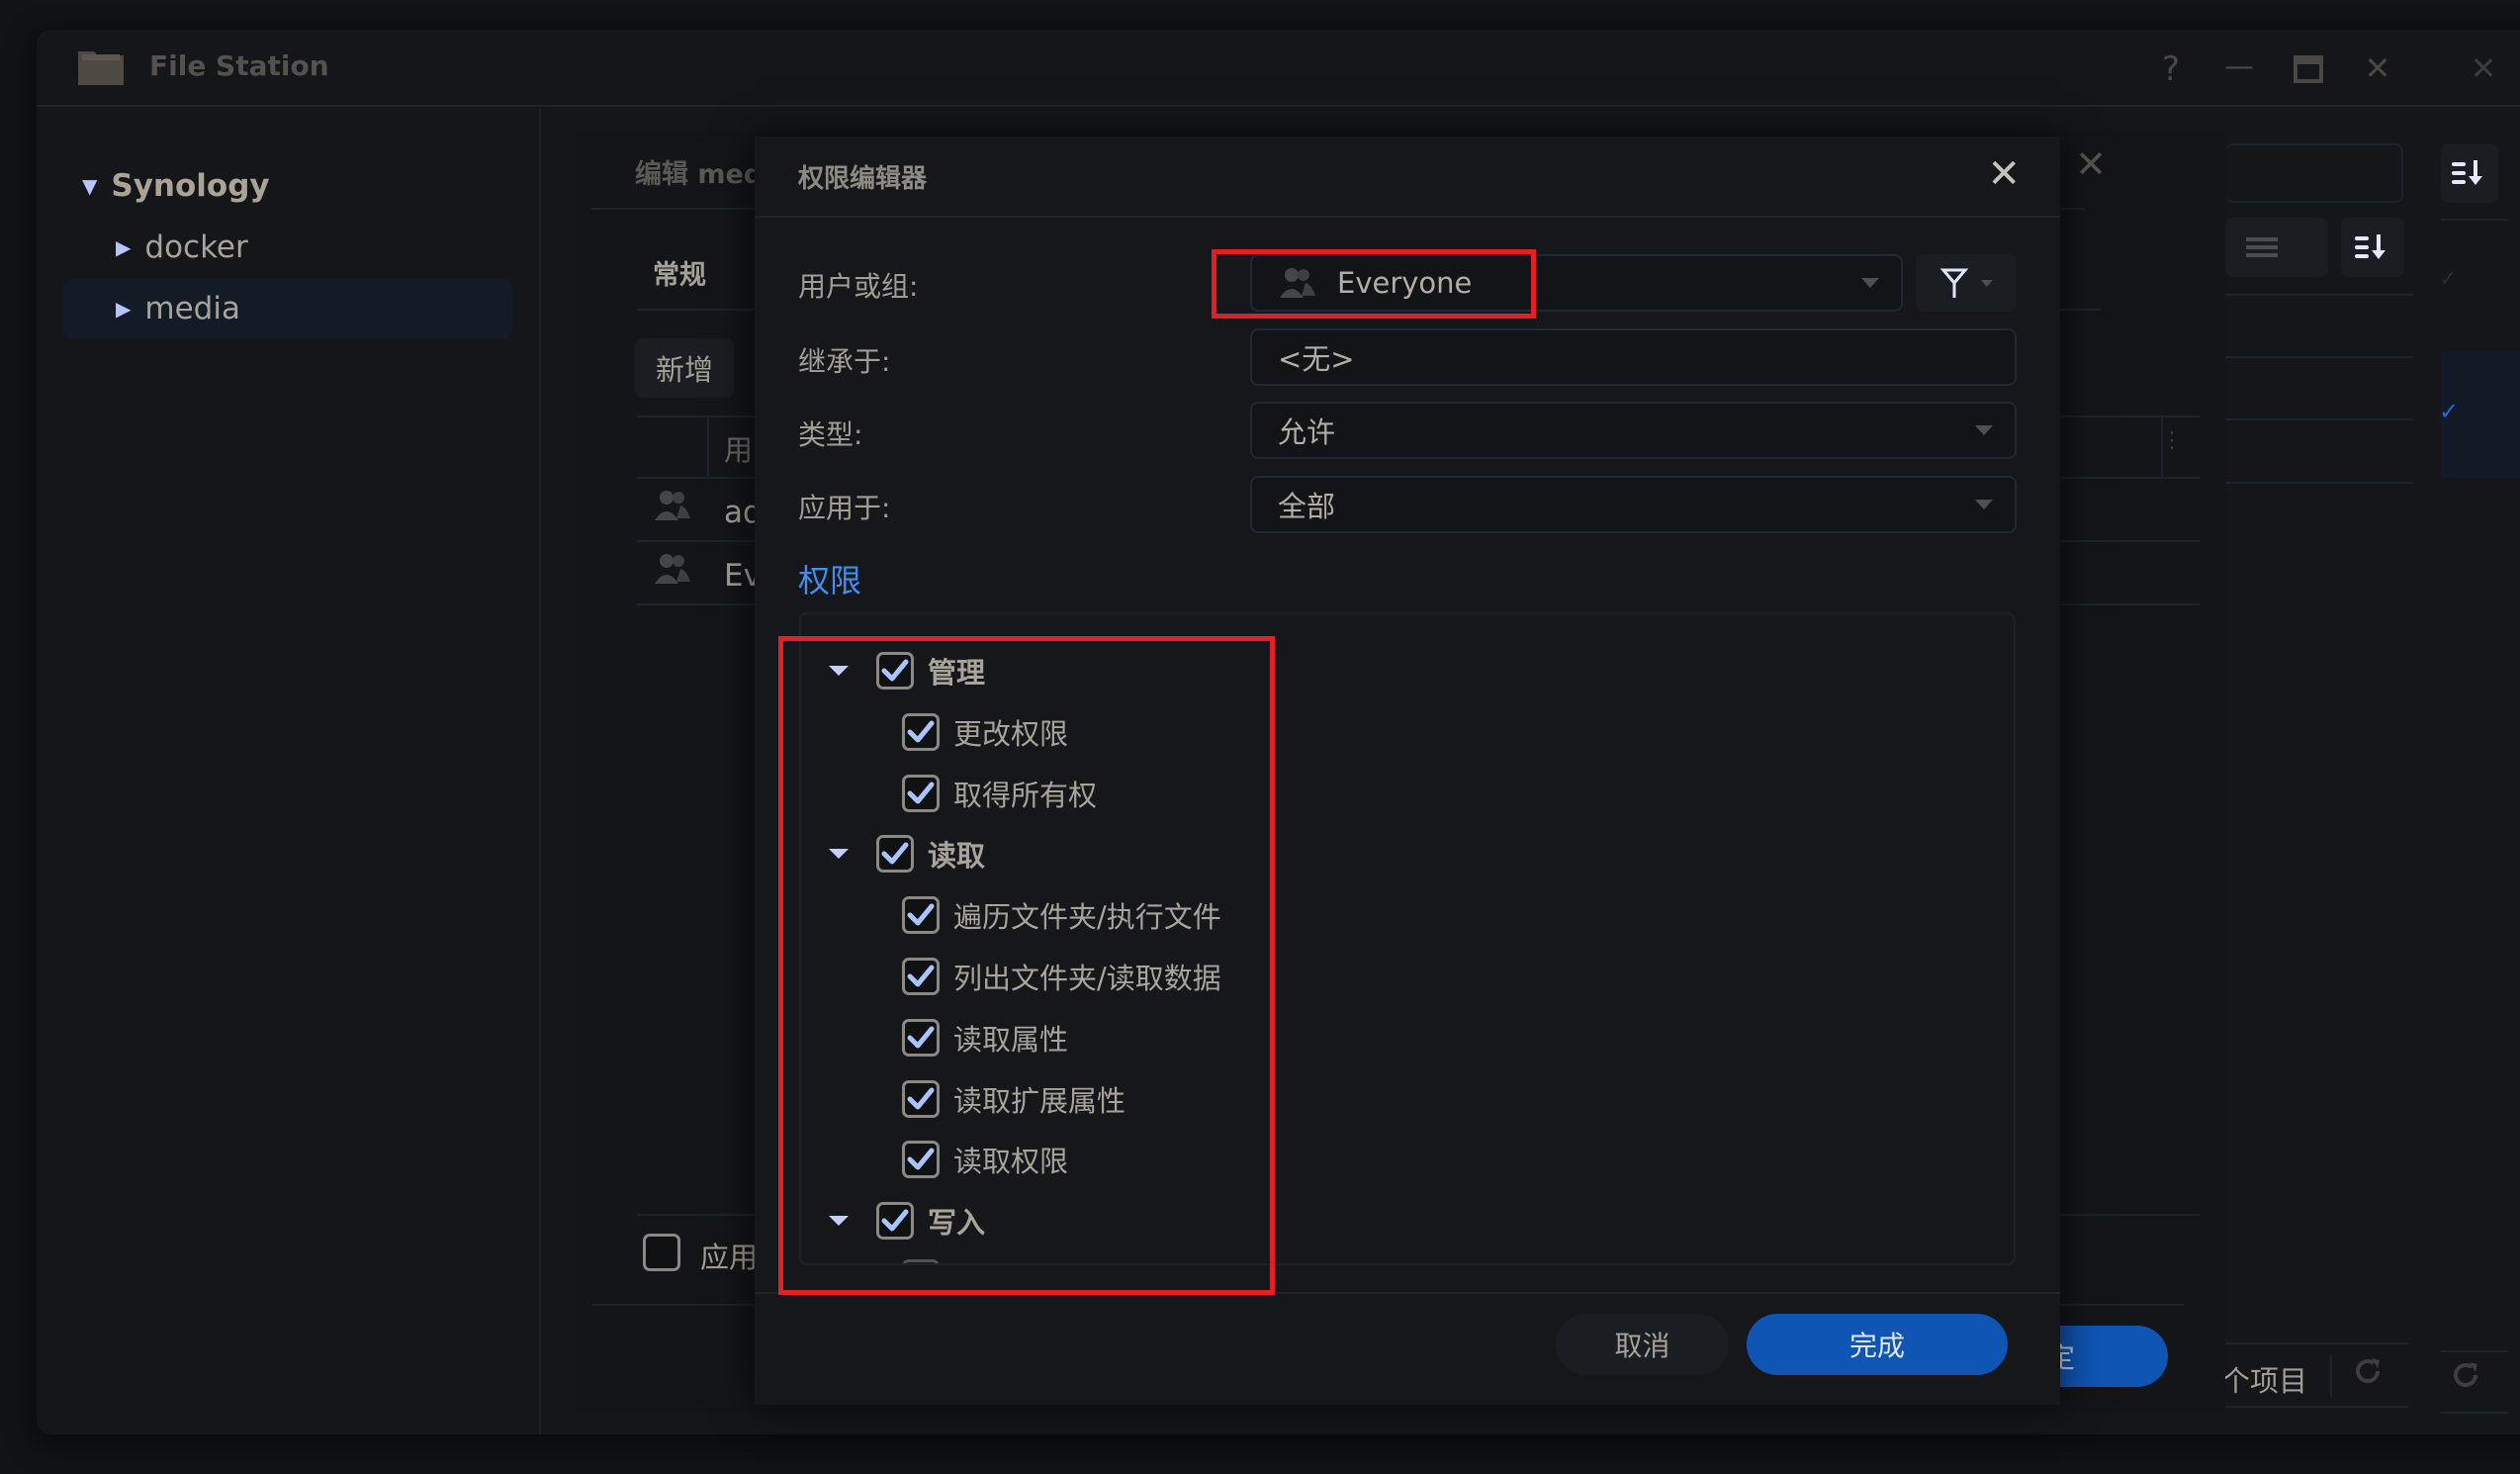 The width and height of the screenshot is (2520, 1474). Describe the element at coordinates (1576, 283) in the screenshot. I see `user-or-group-select: Everyone` at that location.